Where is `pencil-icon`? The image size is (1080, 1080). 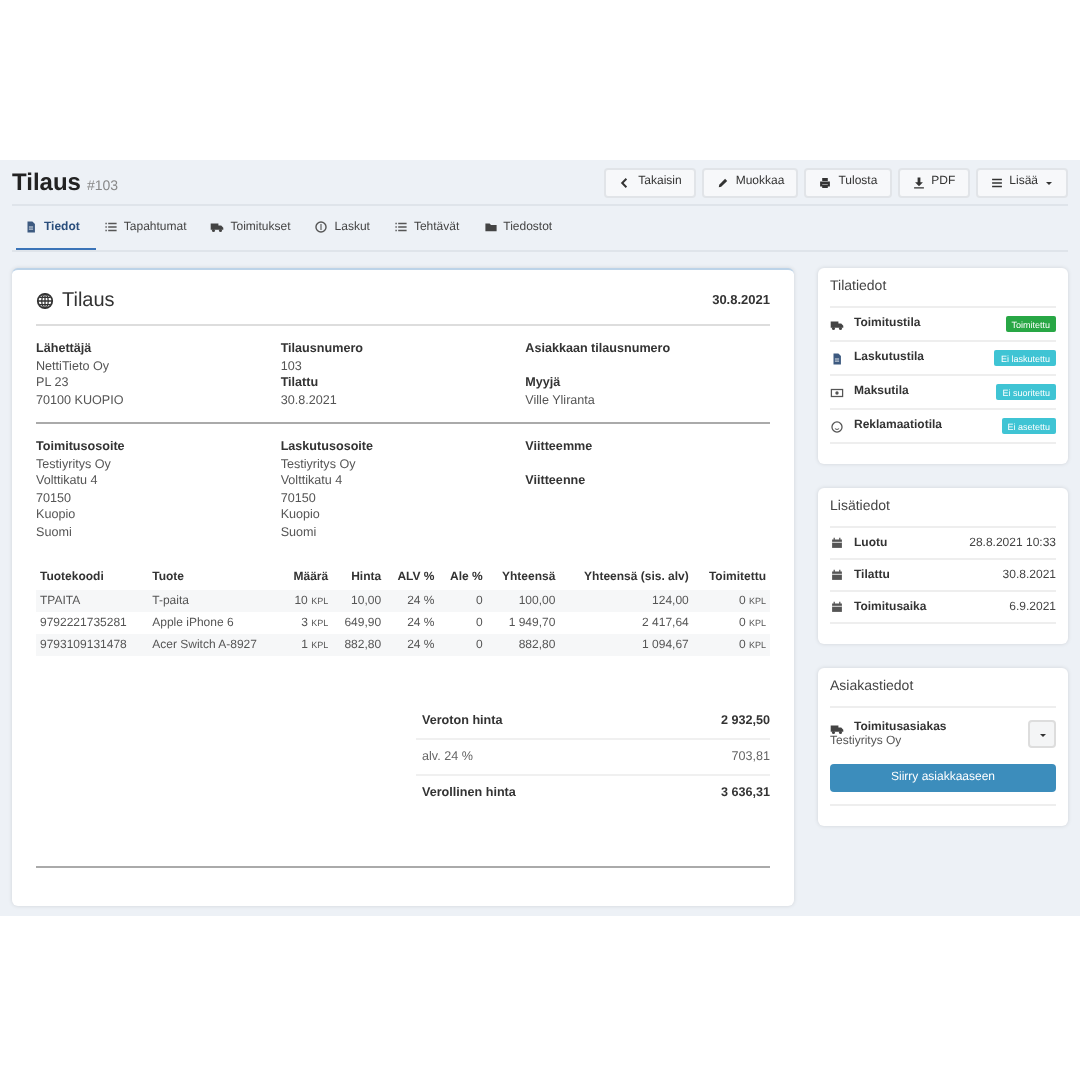
pencil-icon is located at coordinates (722, 182).